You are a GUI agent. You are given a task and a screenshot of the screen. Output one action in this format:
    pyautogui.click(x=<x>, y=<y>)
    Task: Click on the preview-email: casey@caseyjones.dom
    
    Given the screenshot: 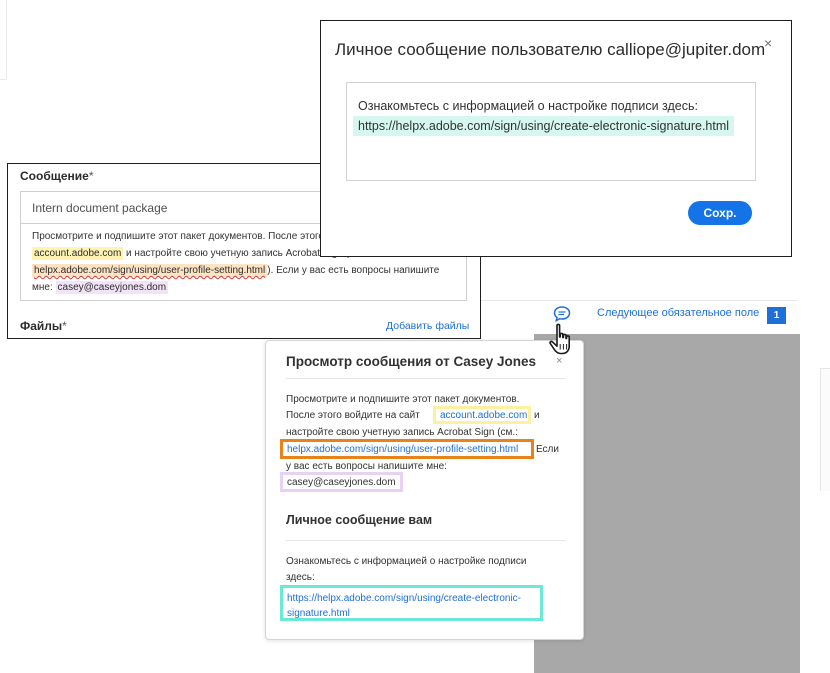 What is the action you would take?
    pyautogui.click(x=341, y=482)
    